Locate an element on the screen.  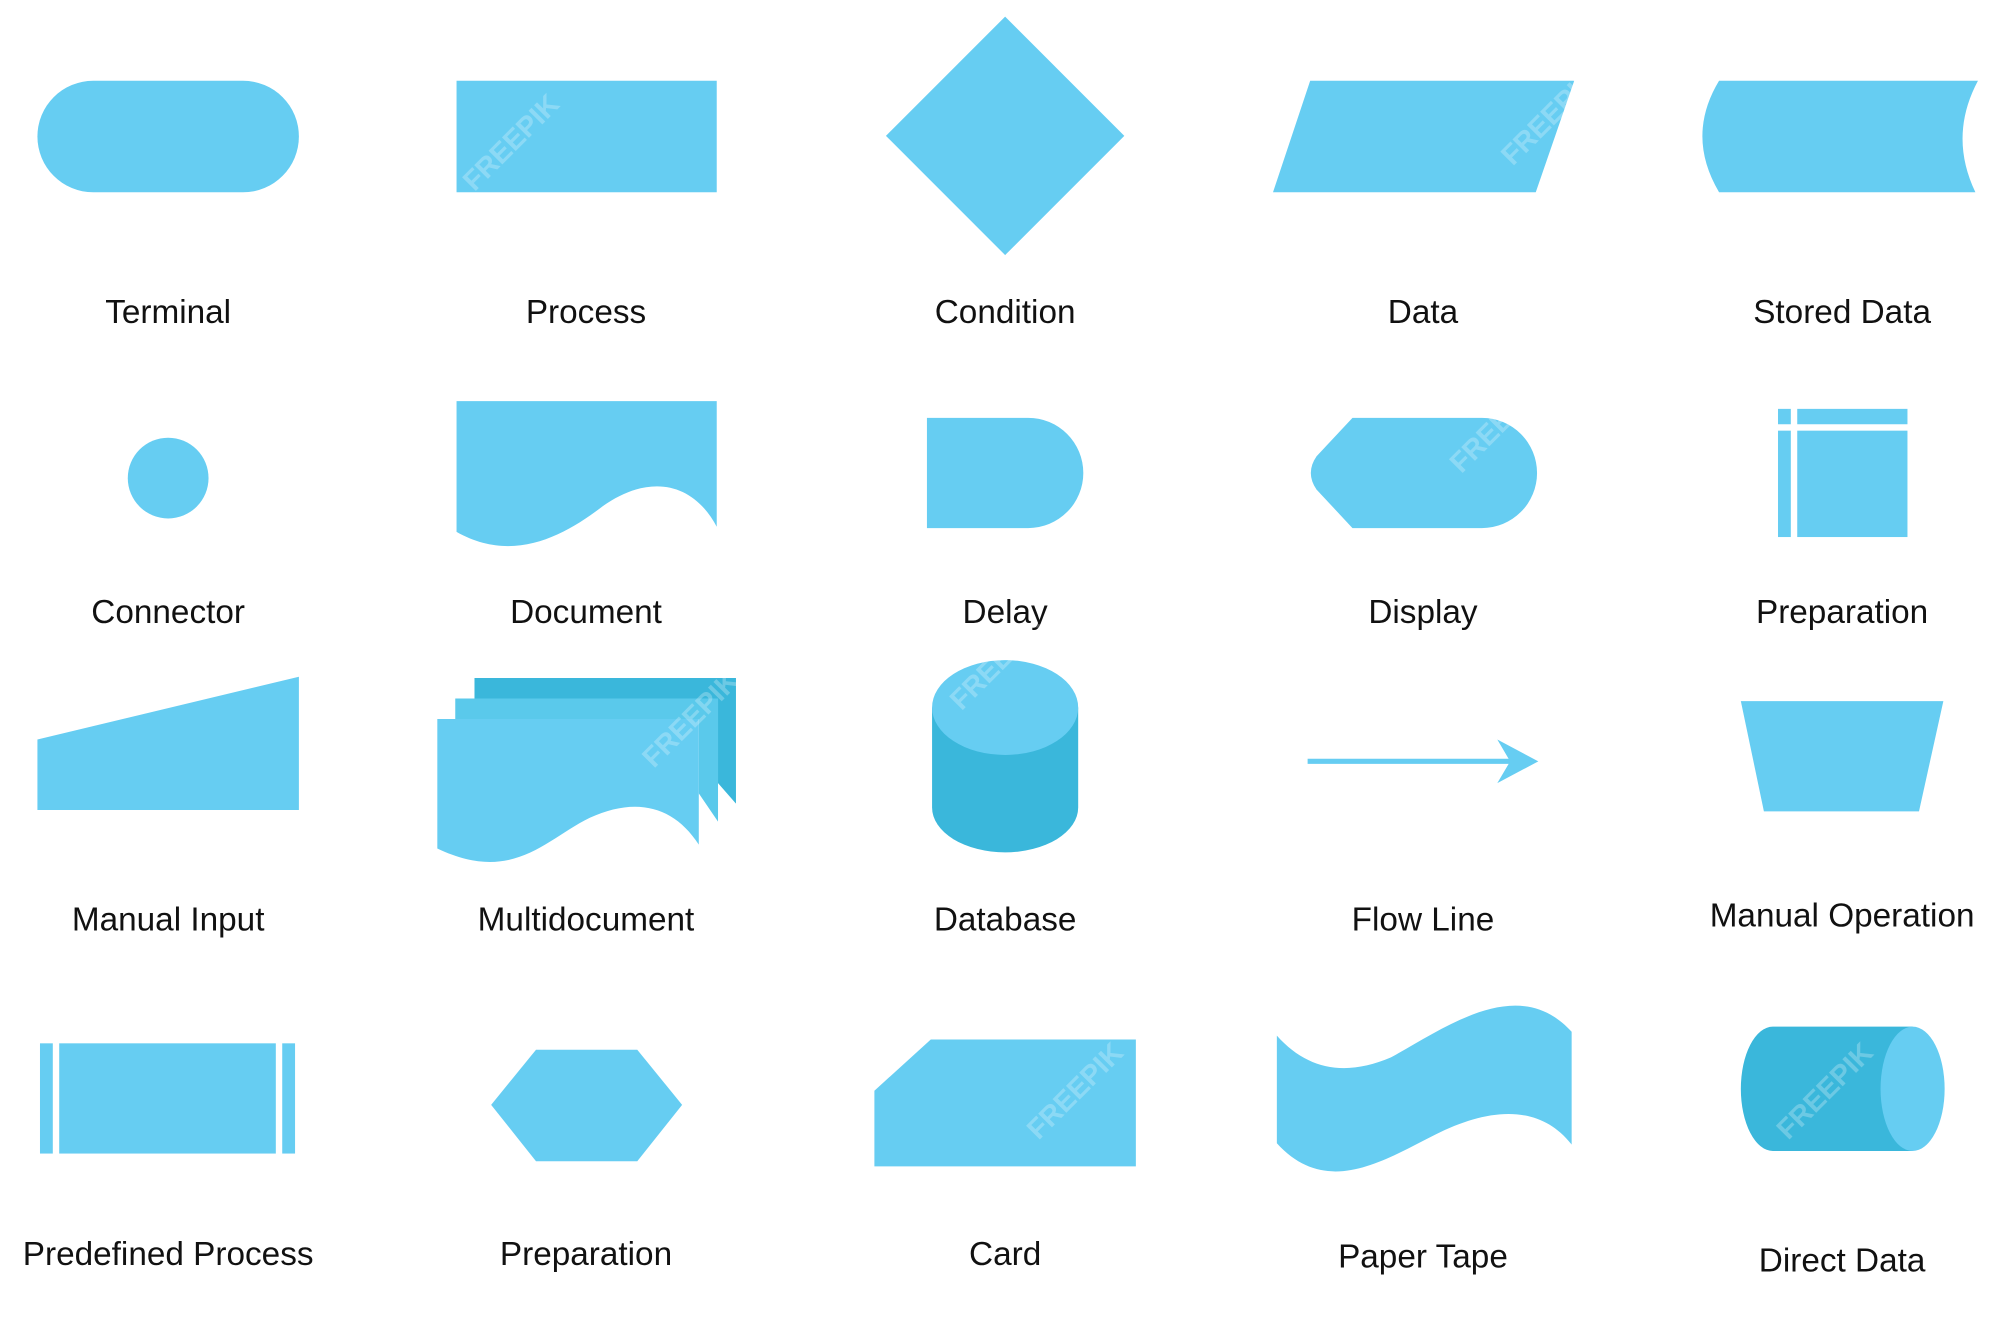
manual-operation-shape is located at coordinates (1842, 756).